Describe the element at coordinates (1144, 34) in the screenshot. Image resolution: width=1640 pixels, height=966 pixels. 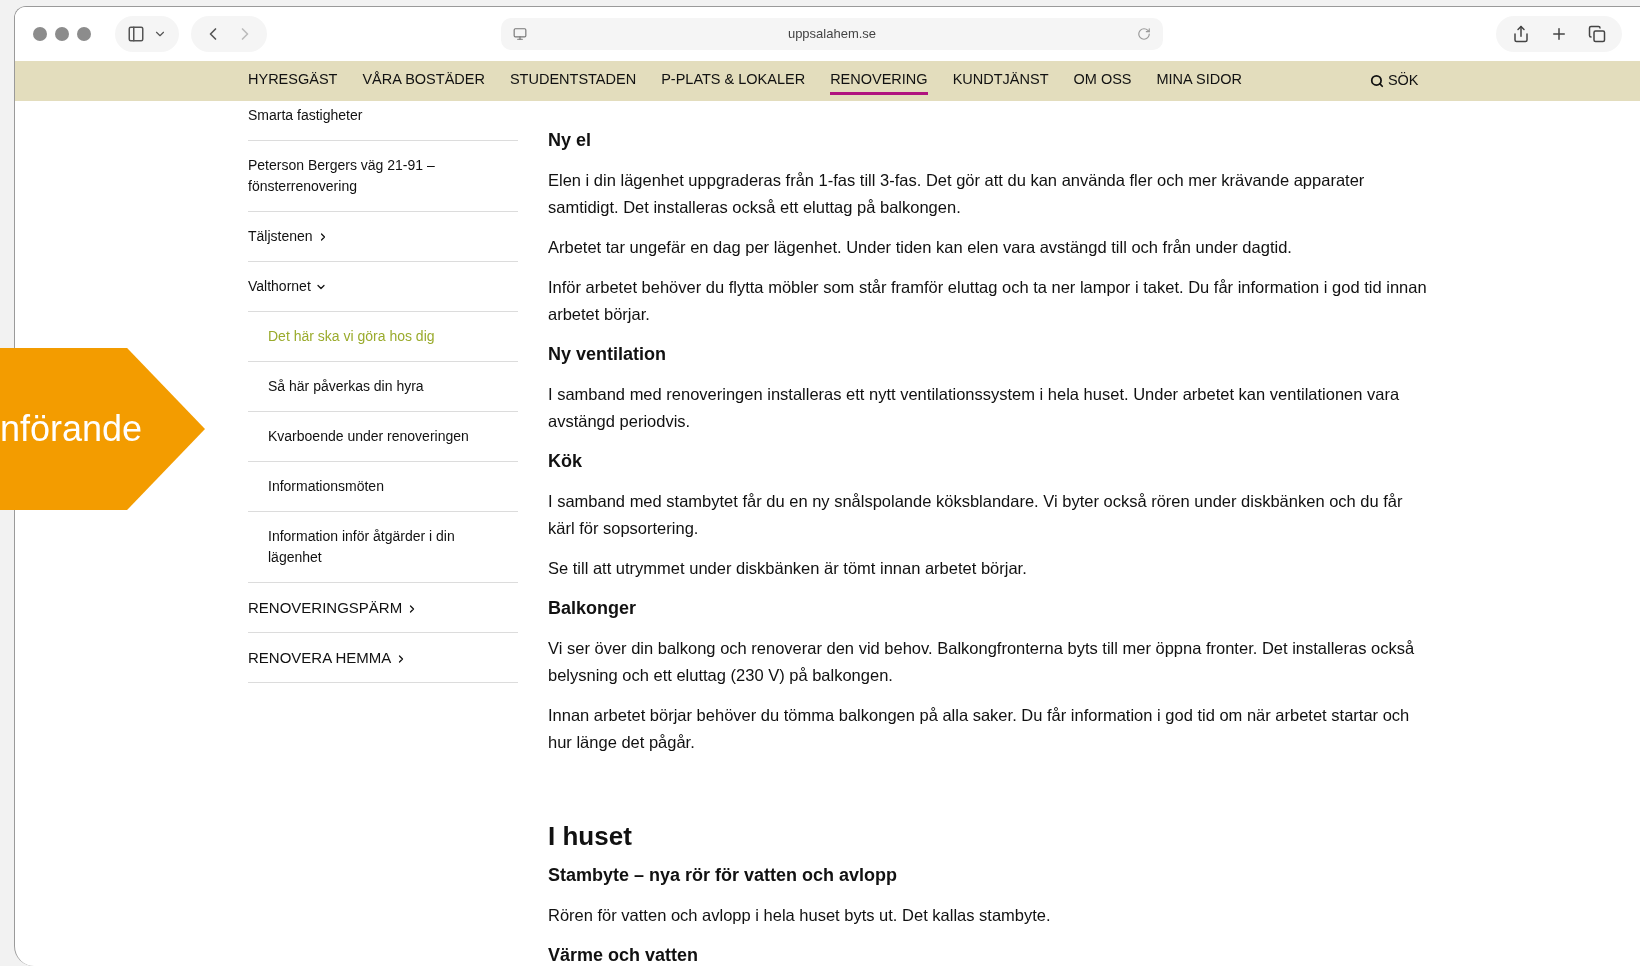
I see `reload-icon` at that location.